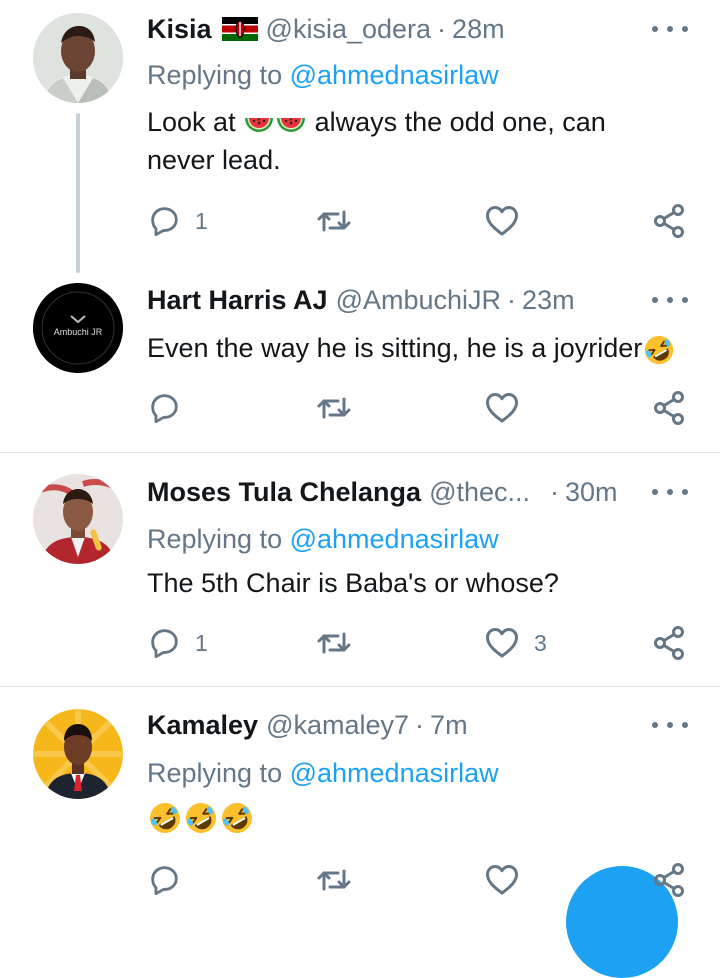 This screenshot has width=720, height=978. Describe the element at coordinates (353, 583) in the screenshot. I see `text-part: The 5th Chair is Baba's or whose?` at that location.